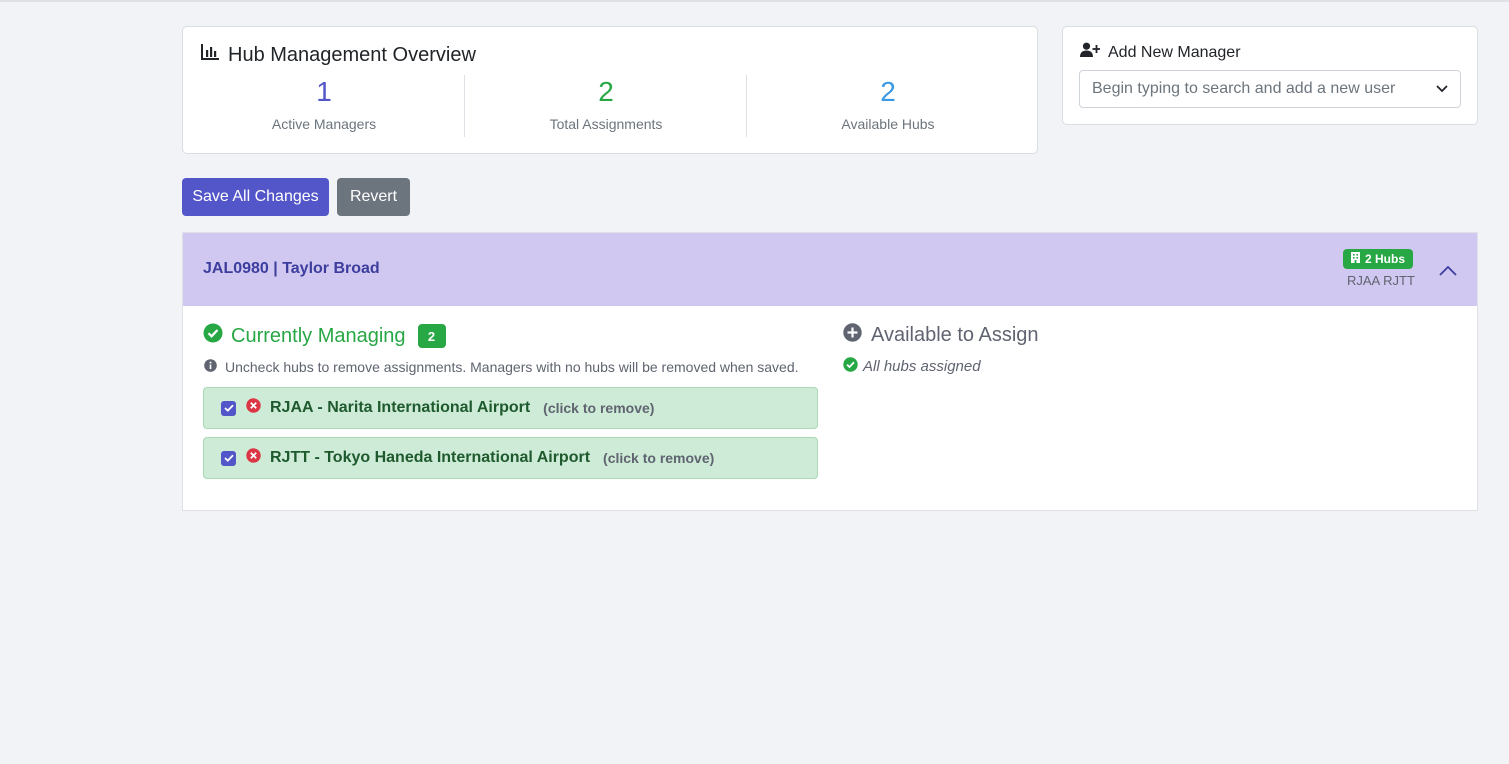  Describe the element at coordinates (955, 335) in the screenshot. I see `available-to-assign-title: Available to Assign` at that location.